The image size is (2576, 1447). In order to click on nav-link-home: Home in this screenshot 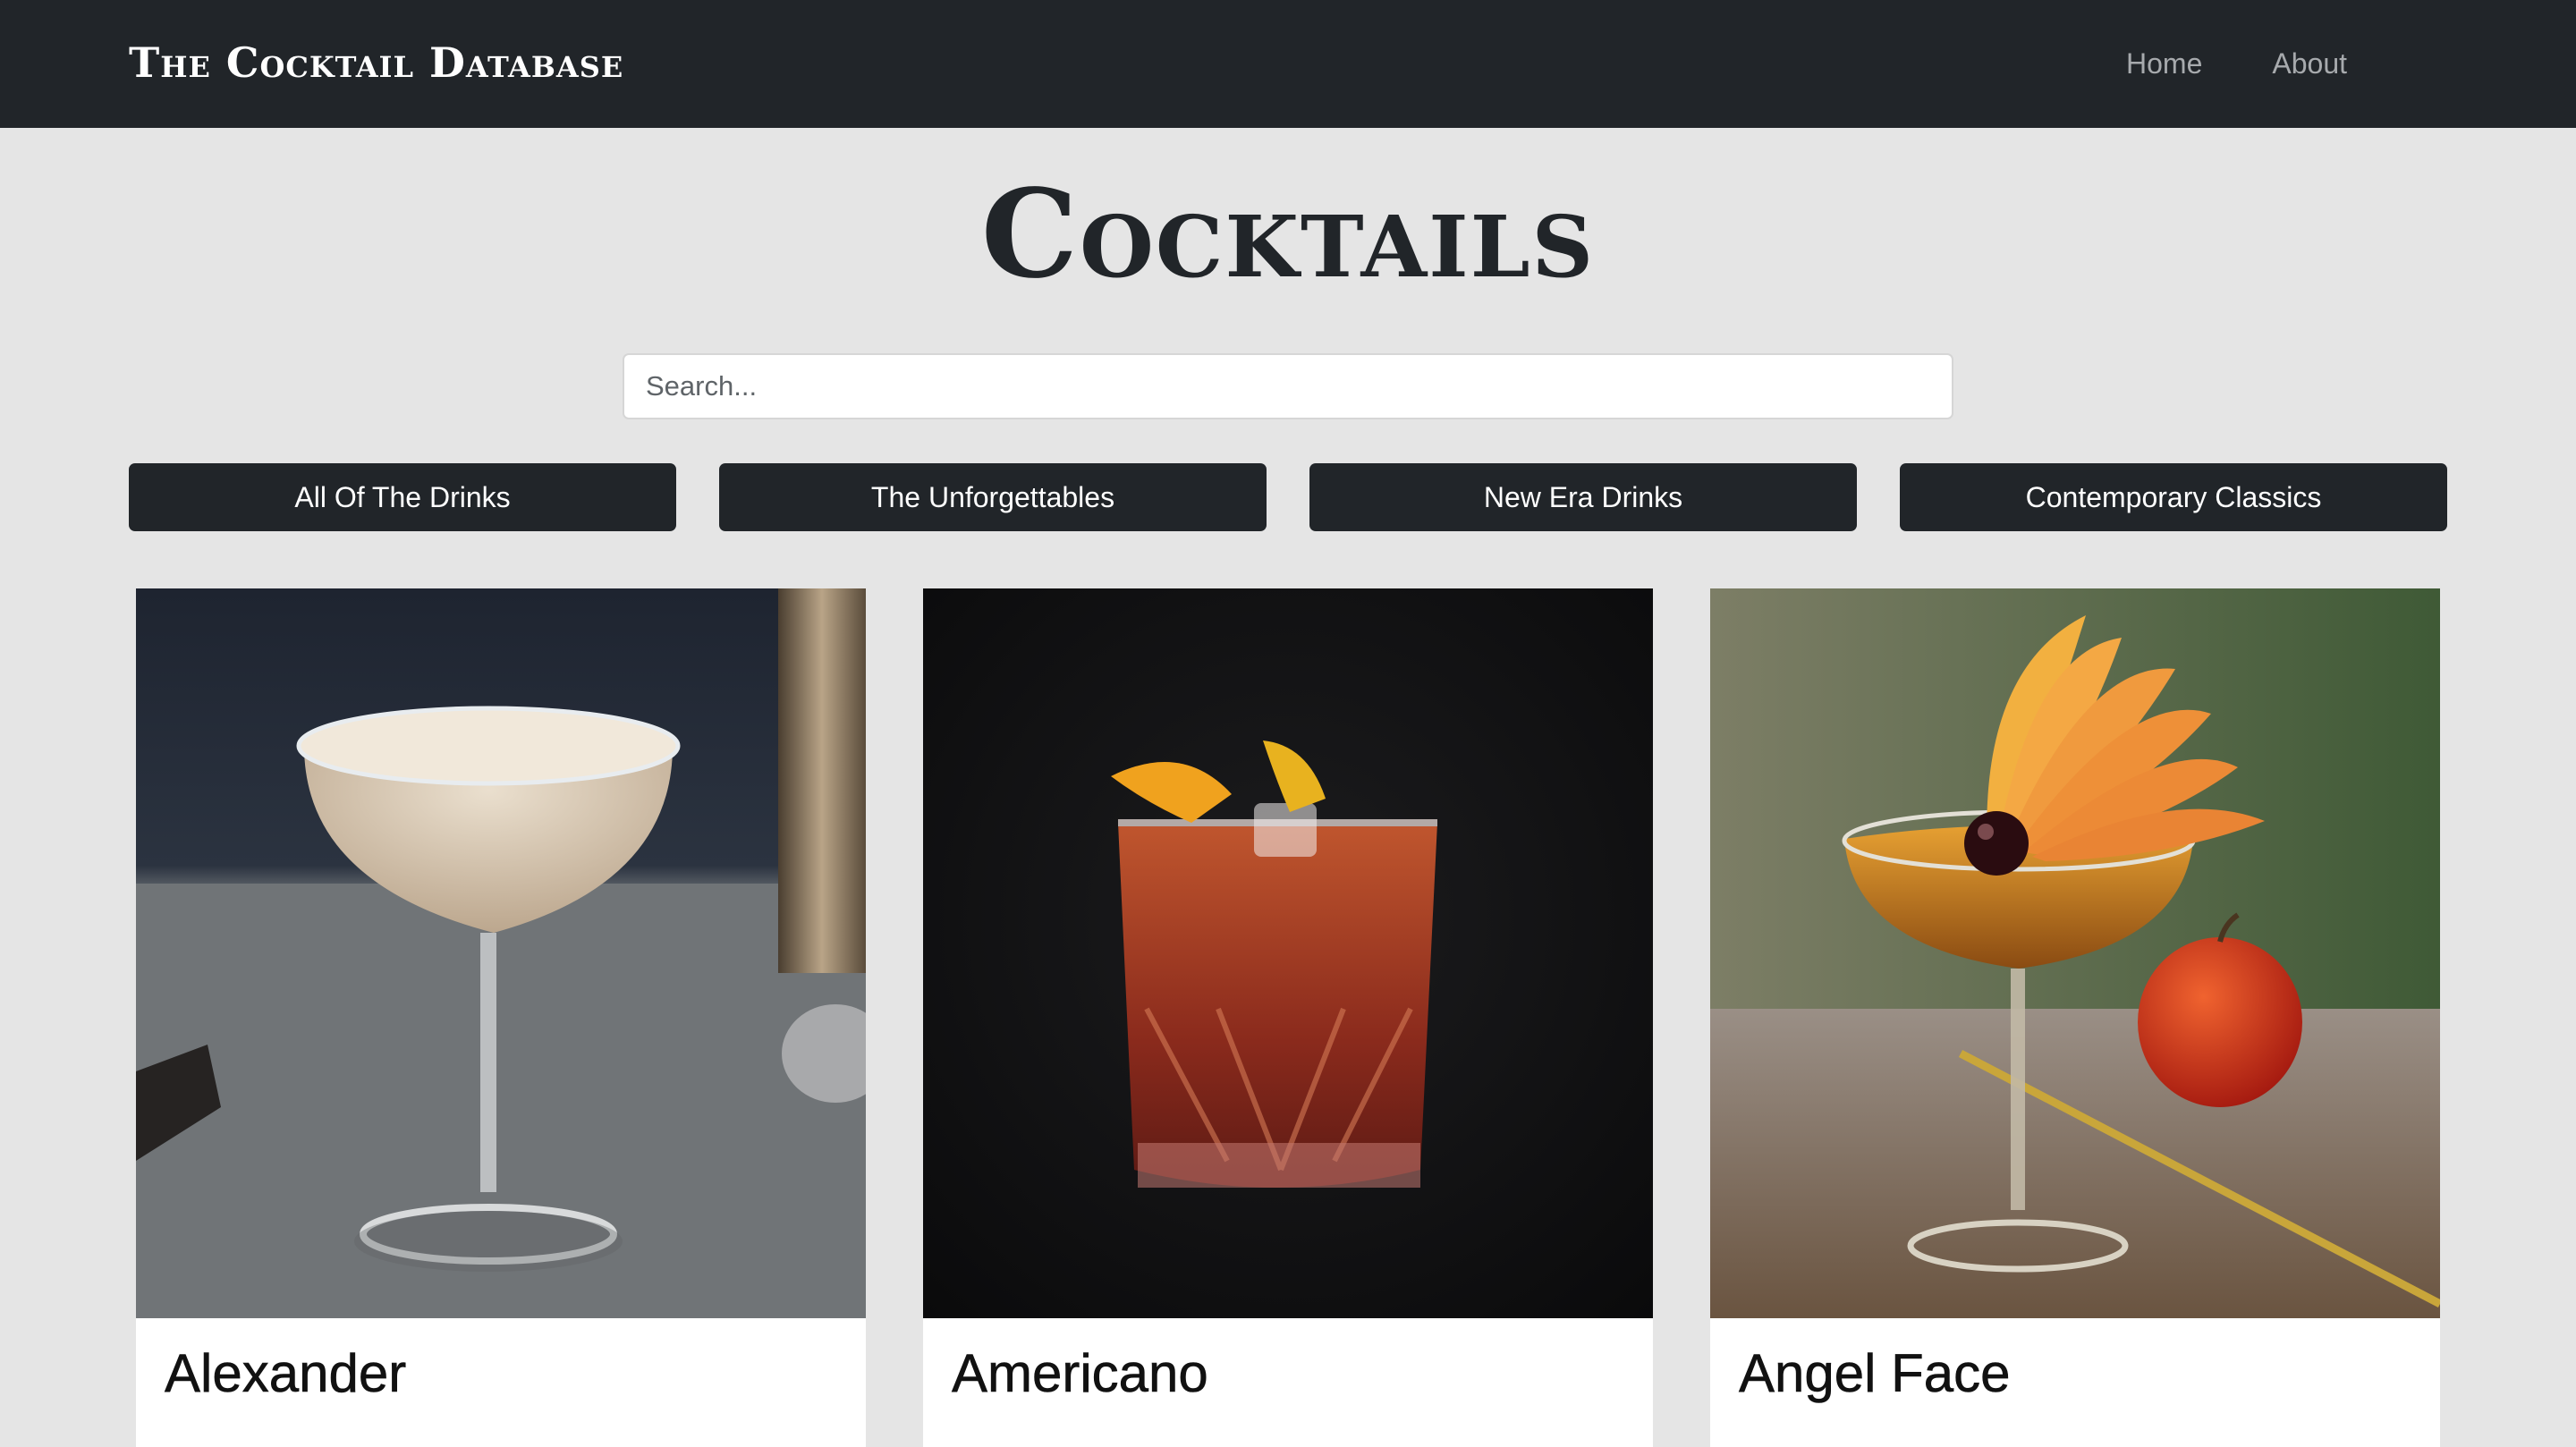, I will do `click(2164, 63)`.